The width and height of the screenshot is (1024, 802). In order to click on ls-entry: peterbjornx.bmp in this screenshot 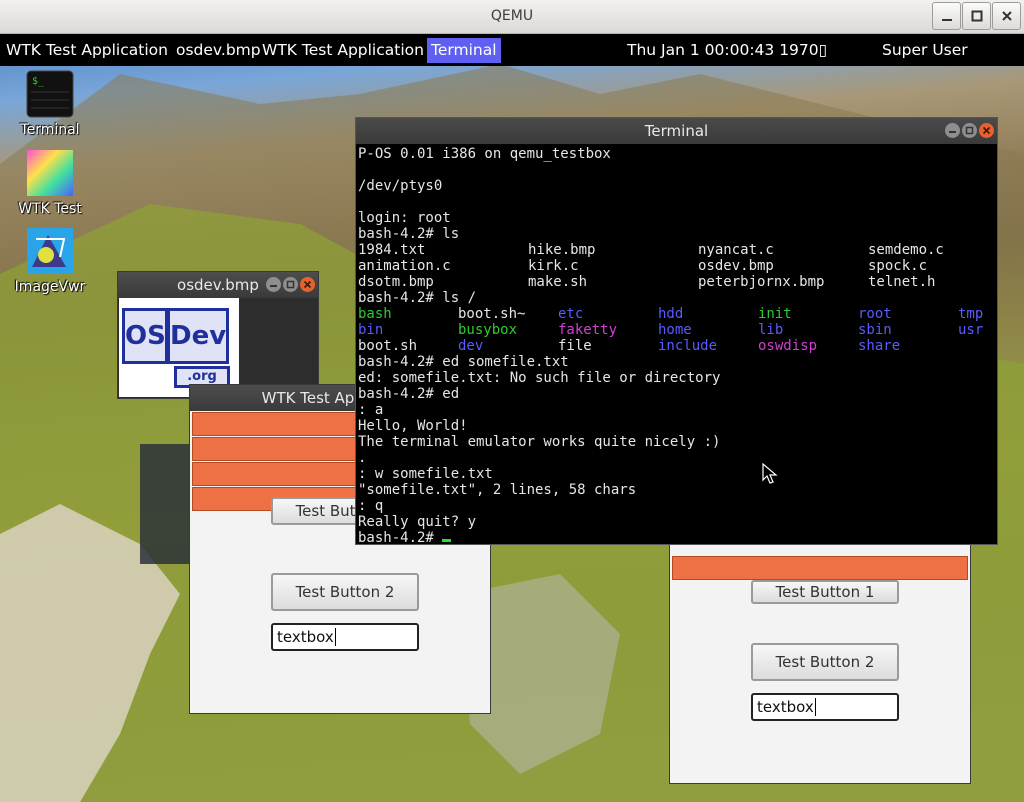, I will do `click(761, 282)`.